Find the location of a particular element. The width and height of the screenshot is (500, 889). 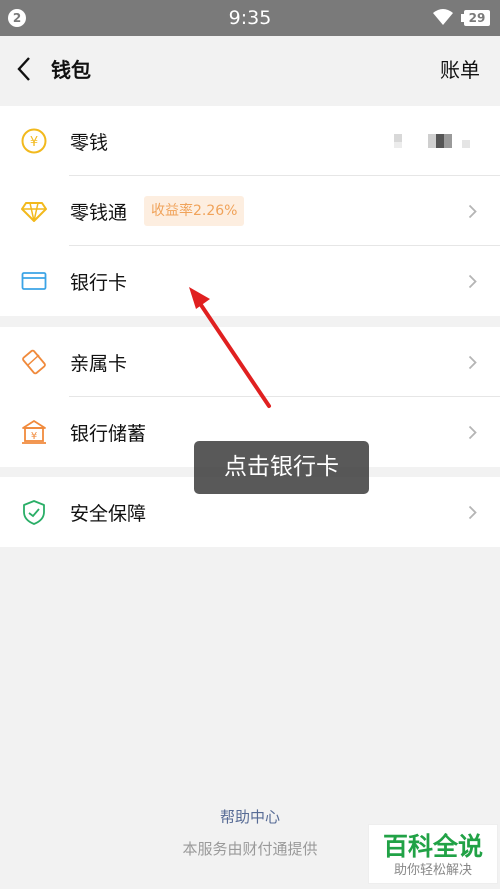

watermark-title: 百科全说 is located at coordinates (432, 846).